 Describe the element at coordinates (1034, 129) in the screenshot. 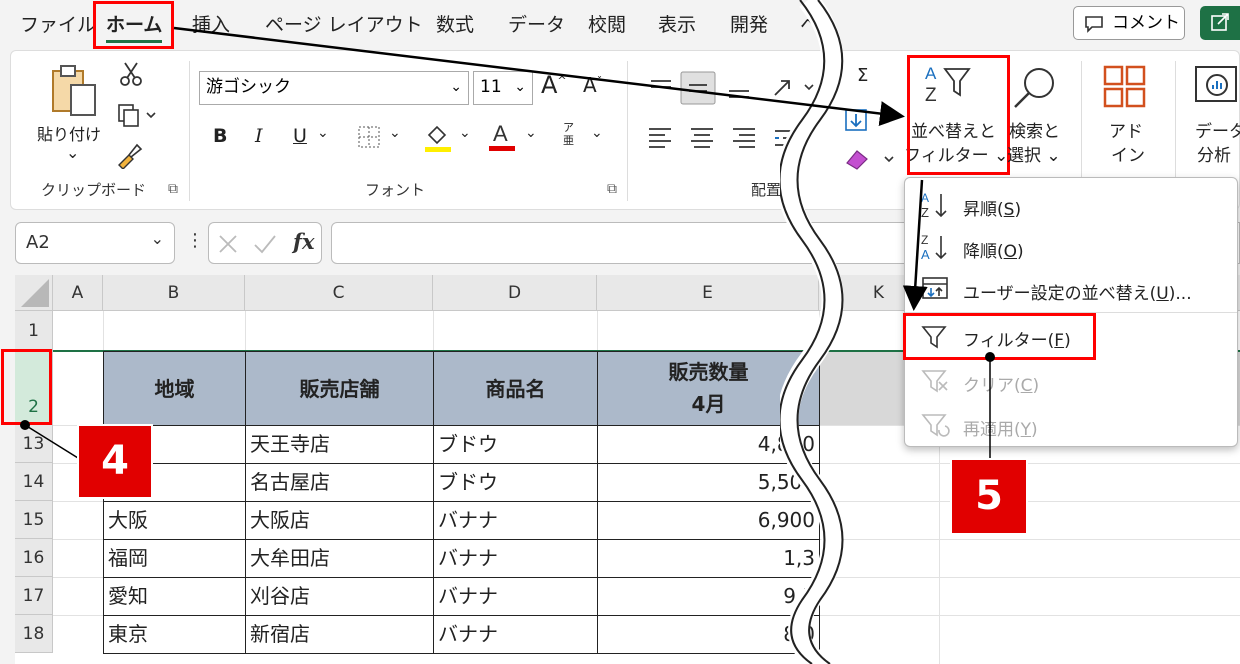

I see `find-select-label-1: 検索と` at that location.